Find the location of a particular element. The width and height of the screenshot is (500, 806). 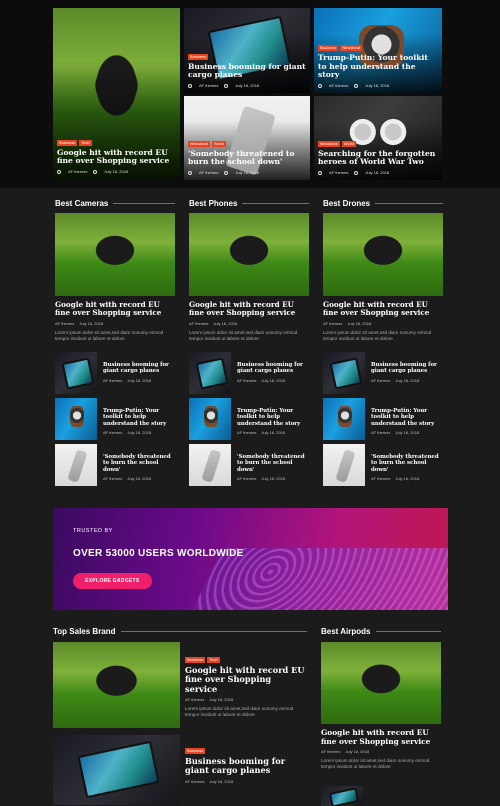

banner-kicker: TRUSTED BY is located at coordinates (93, 531).